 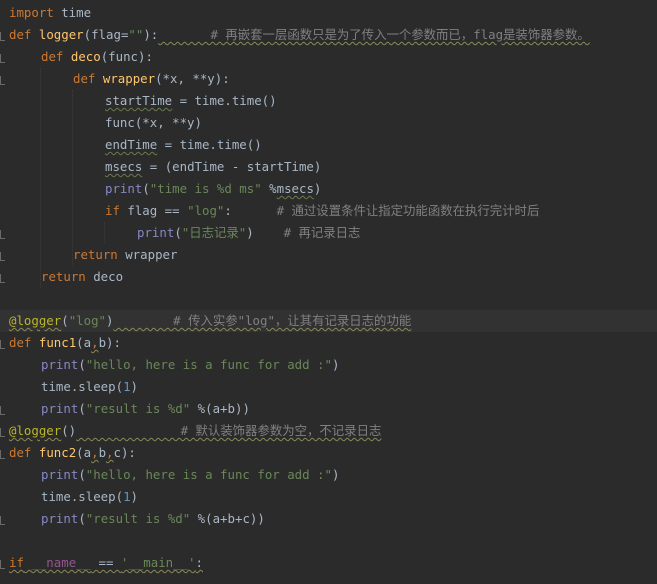 I want to click on code-token: c):, so click(x=124, y=452).